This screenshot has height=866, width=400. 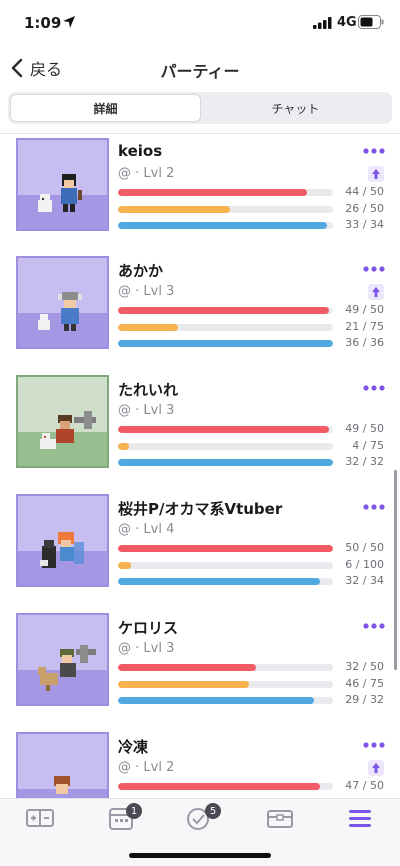 I want to click on party-member: あかか @ · Lvl 3 49 / 50 21 / 75 36 / 36, so click(x=200, y=311).